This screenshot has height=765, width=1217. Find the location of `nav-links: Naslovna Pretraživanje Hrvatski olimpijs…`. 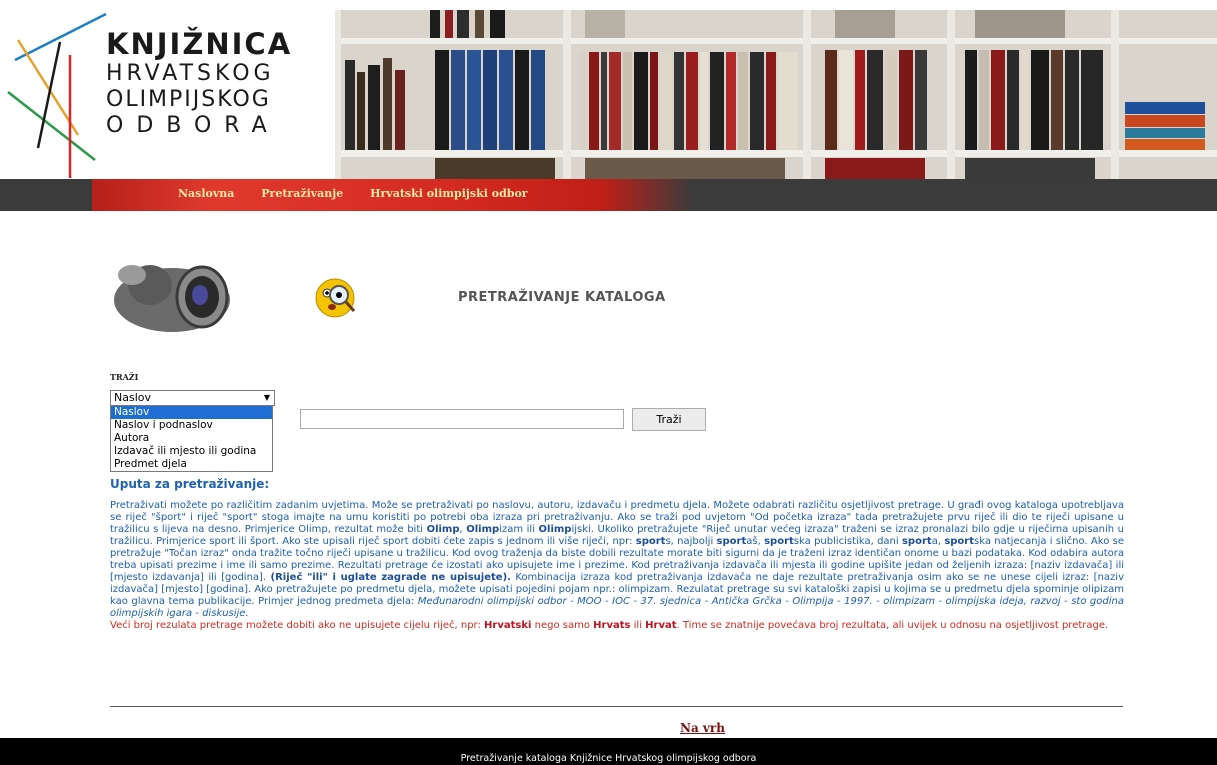

nav-links: Naslovna Pretraživanje Hrvatski olimpijs… is located at coordinates (364, 193).